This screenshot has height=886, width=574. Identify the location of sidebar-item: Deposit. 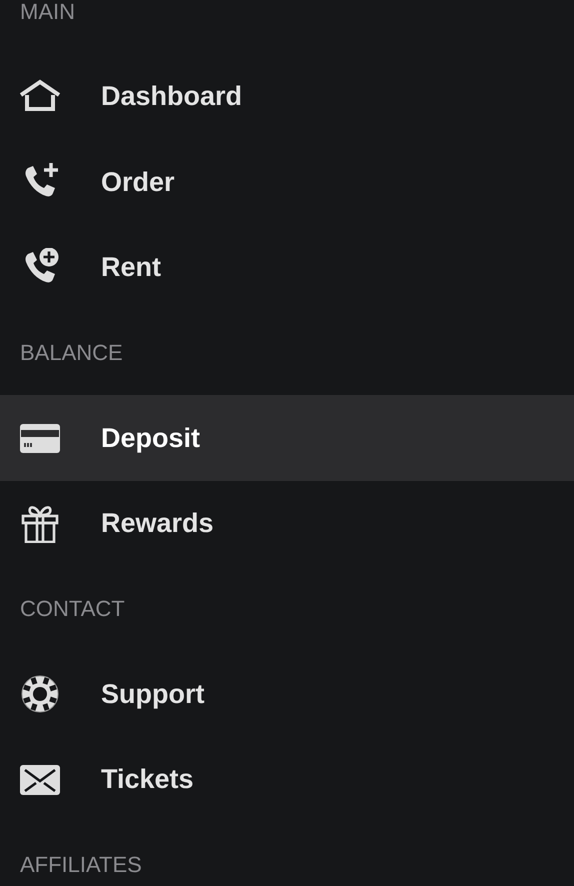
(287, 438).